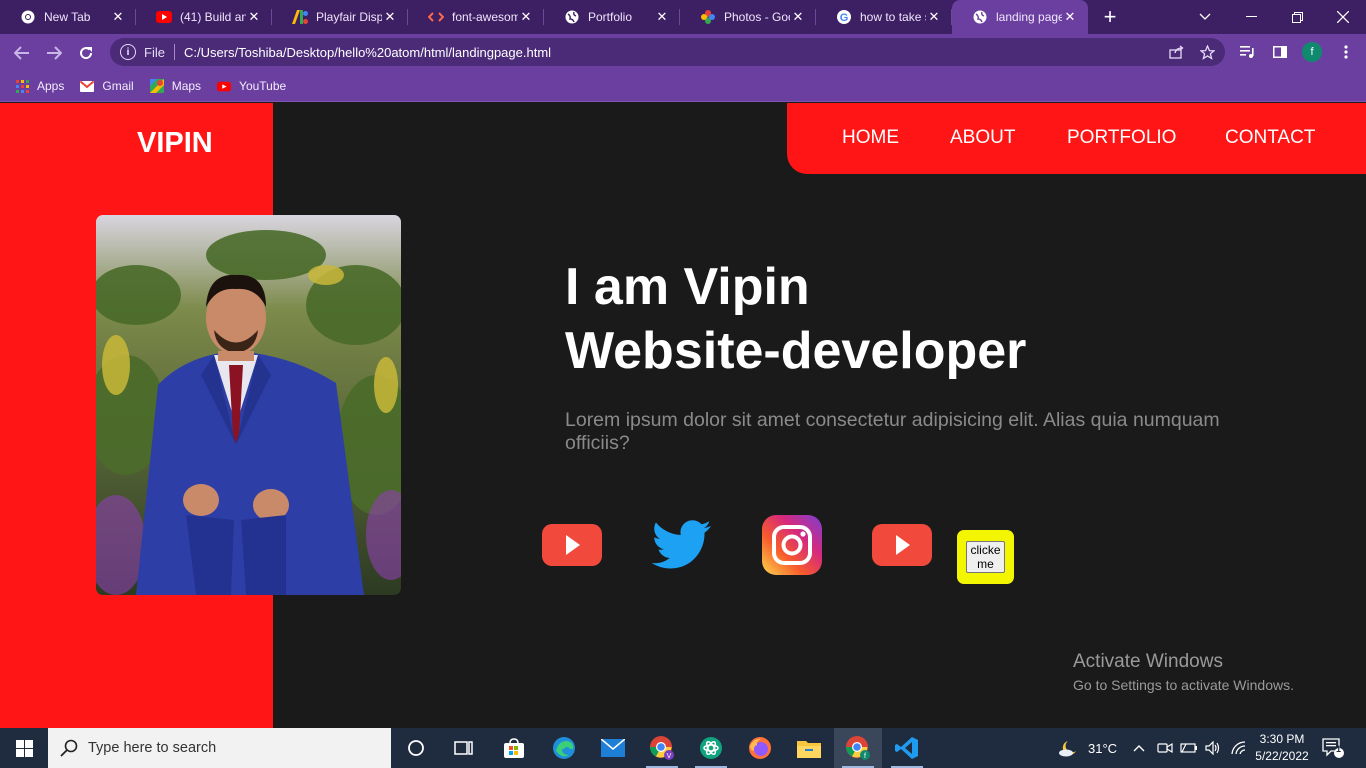  I want to click on site-logo: VIPIN, so click(175, 143).